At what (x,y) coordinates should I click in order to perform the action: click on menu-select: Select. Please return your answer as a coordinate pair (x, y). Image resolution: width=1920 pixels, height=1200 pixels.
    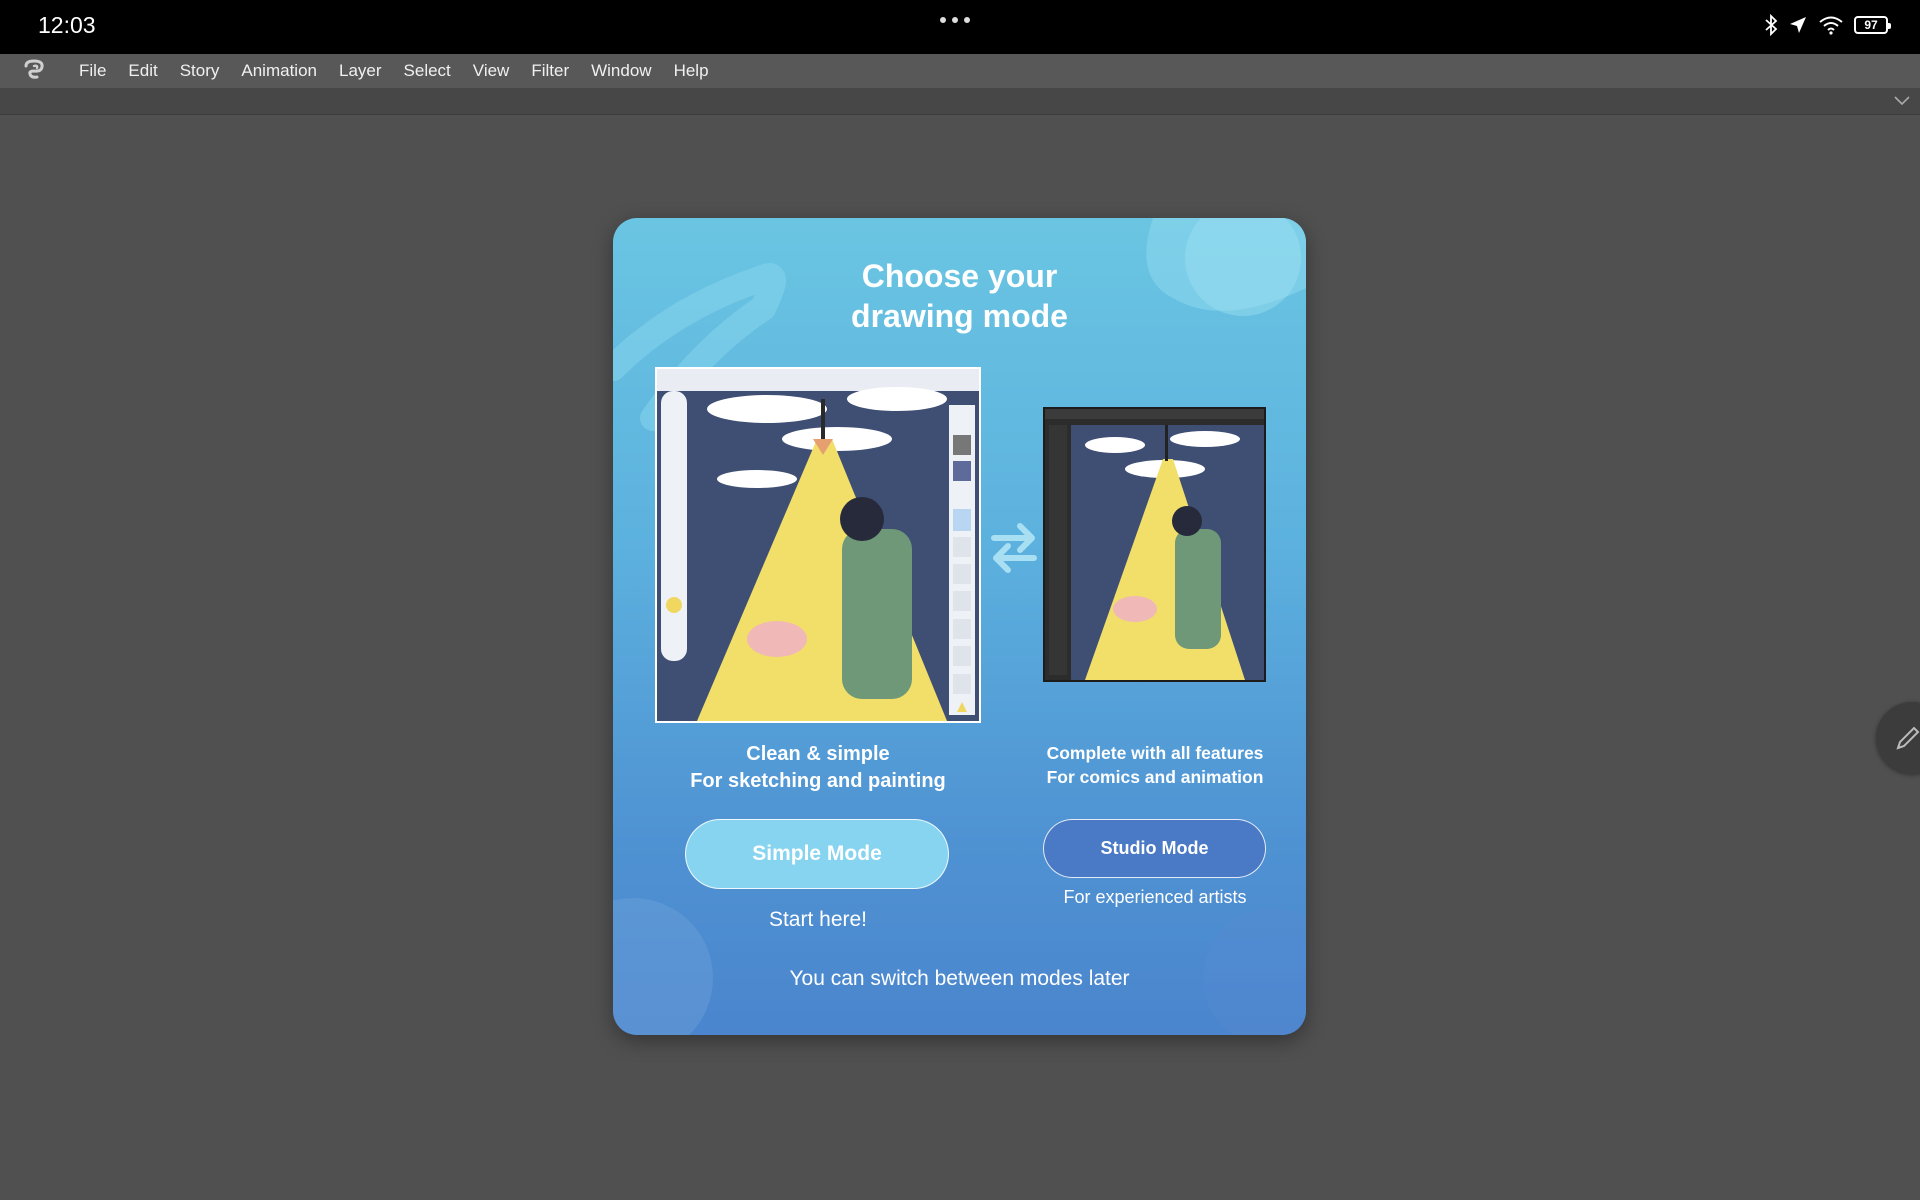
    Looking at the image, I should click on (427, 71).